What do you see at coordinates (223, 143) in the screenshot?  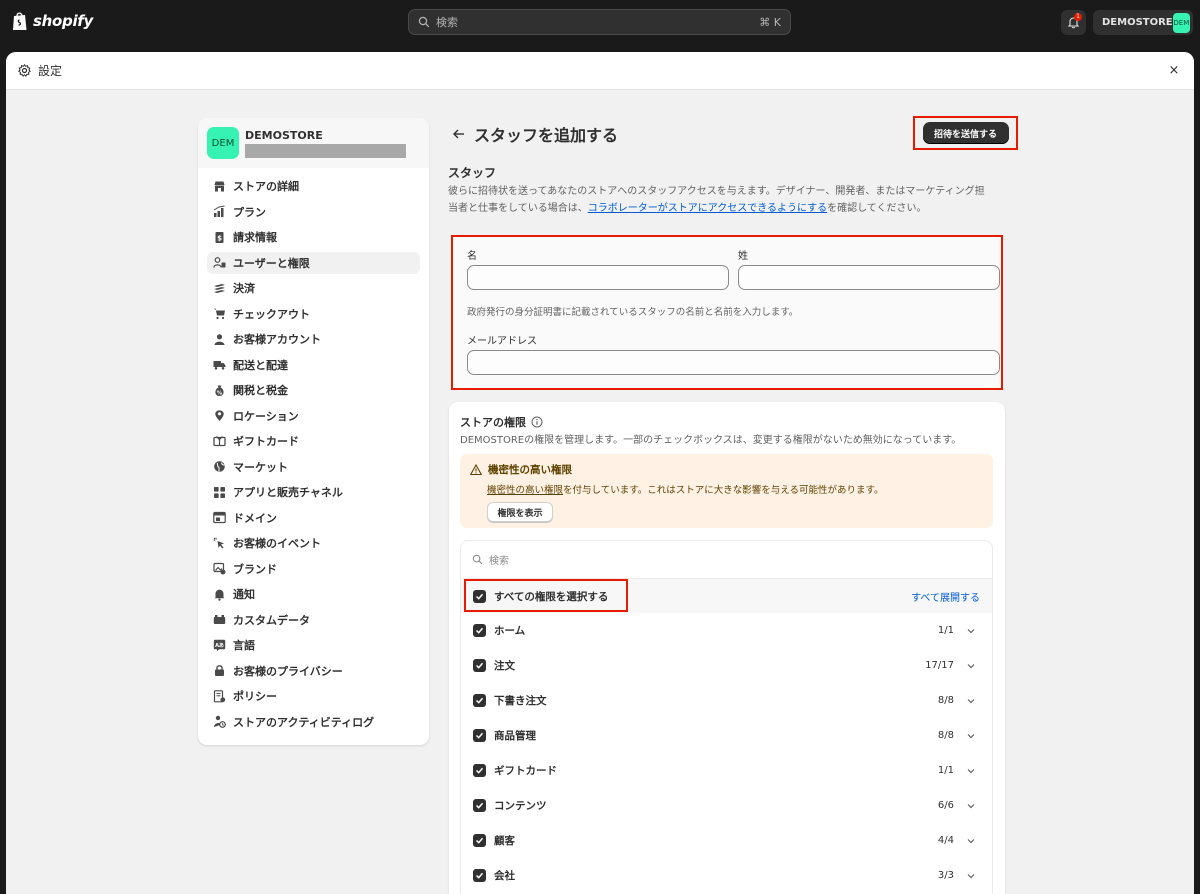 I see `sidebar-store-avatar: DEM` at bounding box center [223, 143].